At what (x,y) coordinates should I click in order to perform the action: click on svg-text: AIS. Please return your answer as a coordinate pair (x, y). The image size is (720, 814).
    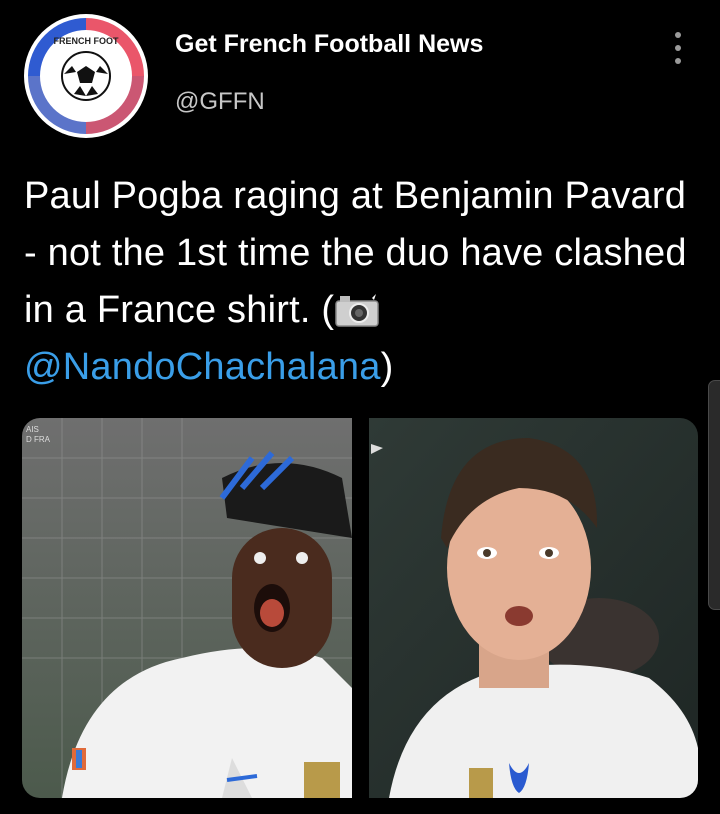
    Looking at the image, I should click on (32, 429).